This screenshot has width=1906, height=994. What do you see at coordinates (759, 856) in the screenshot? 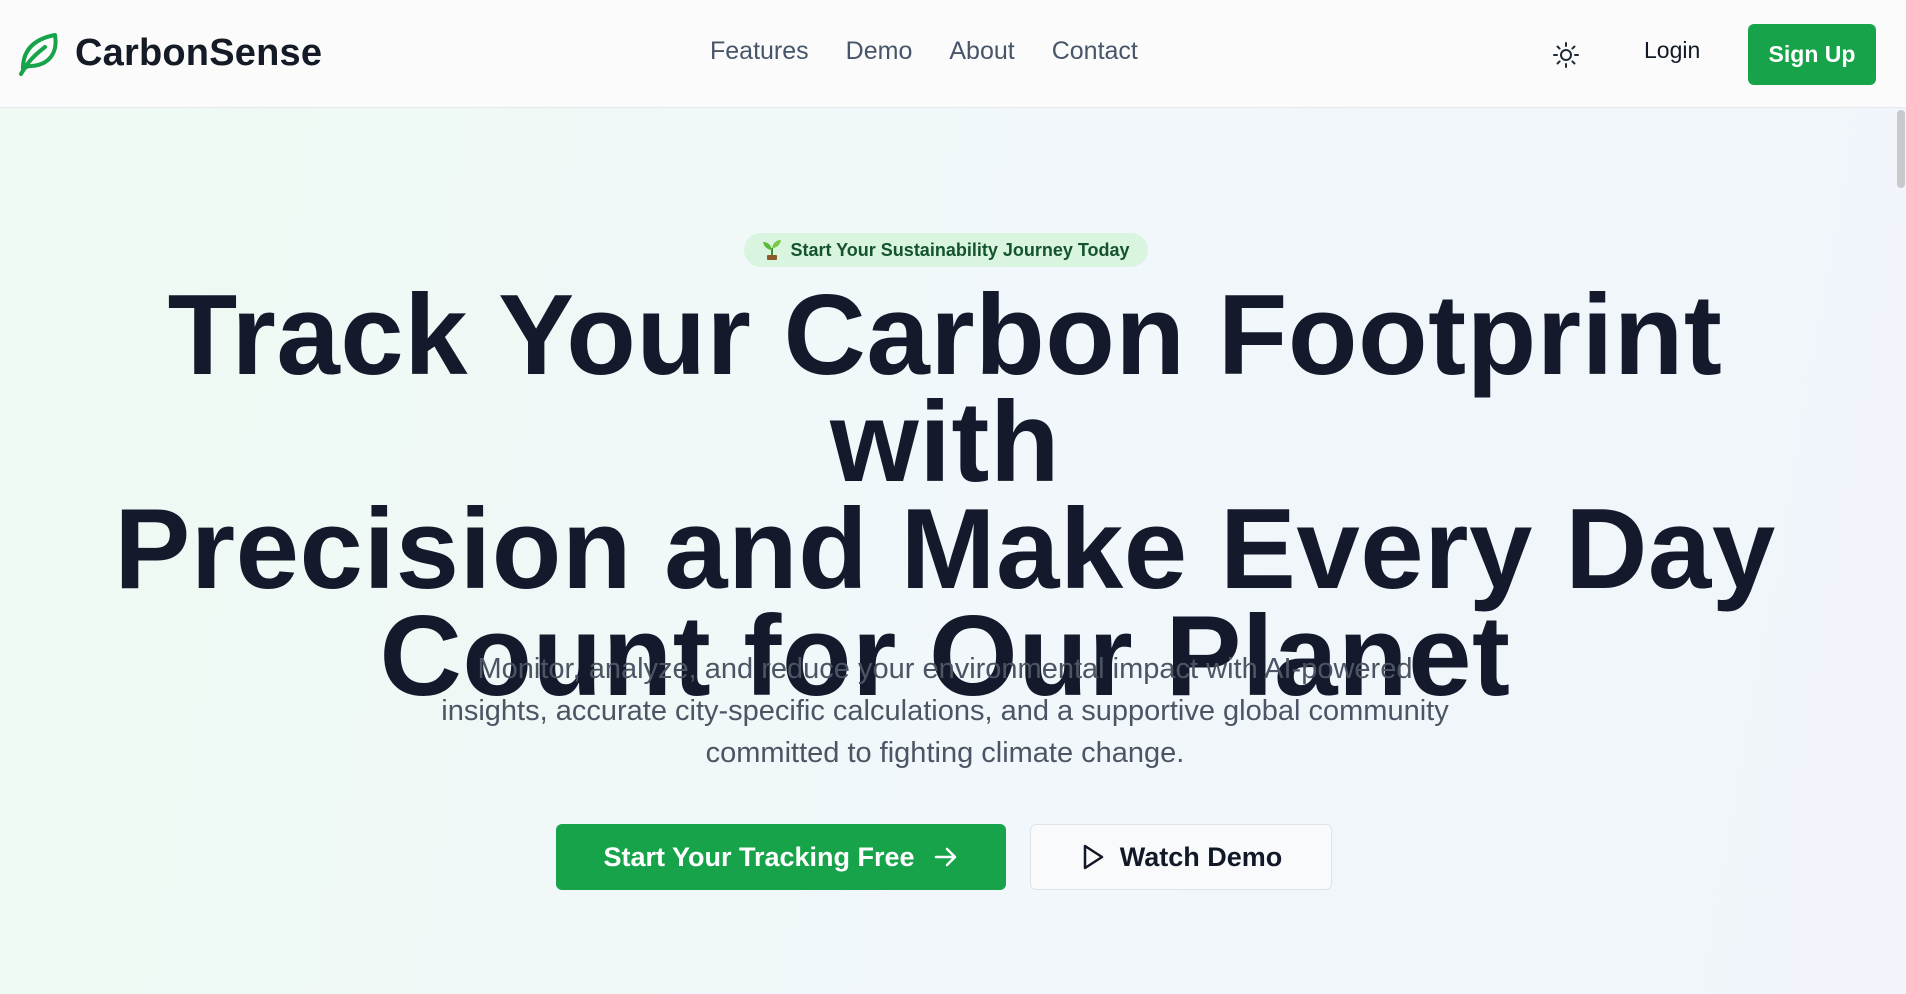
I see `start-tracking-label: Start Your Tracking Free` at bounding box center [759, 856].